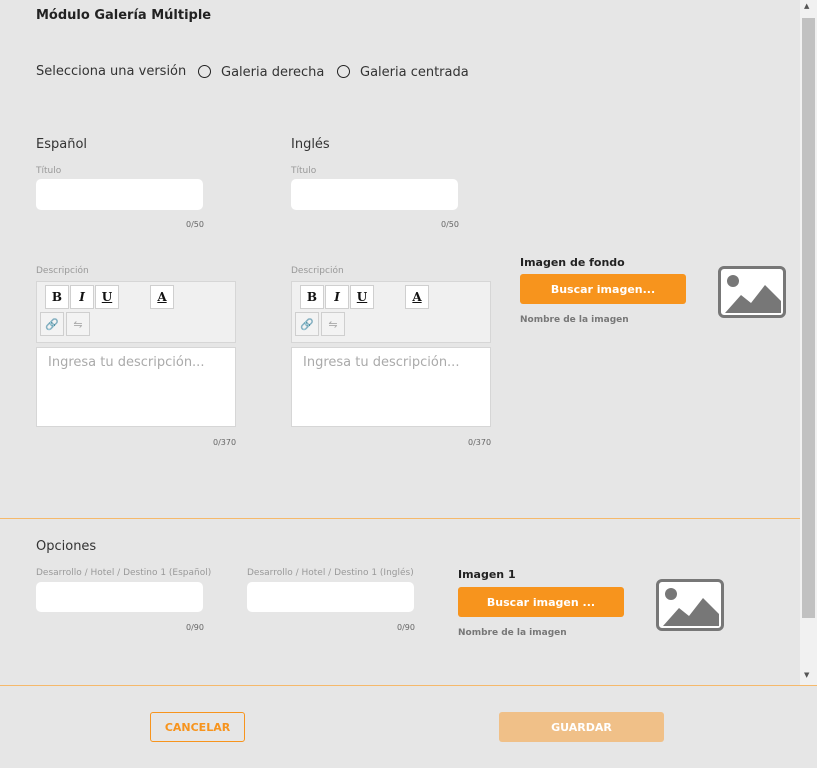 This screenshot has height=768, width=817. What do you see at coordinates (62, 144) in the screenshot?
I see `spanish-heading: Español` at bounding box center [62, 144].